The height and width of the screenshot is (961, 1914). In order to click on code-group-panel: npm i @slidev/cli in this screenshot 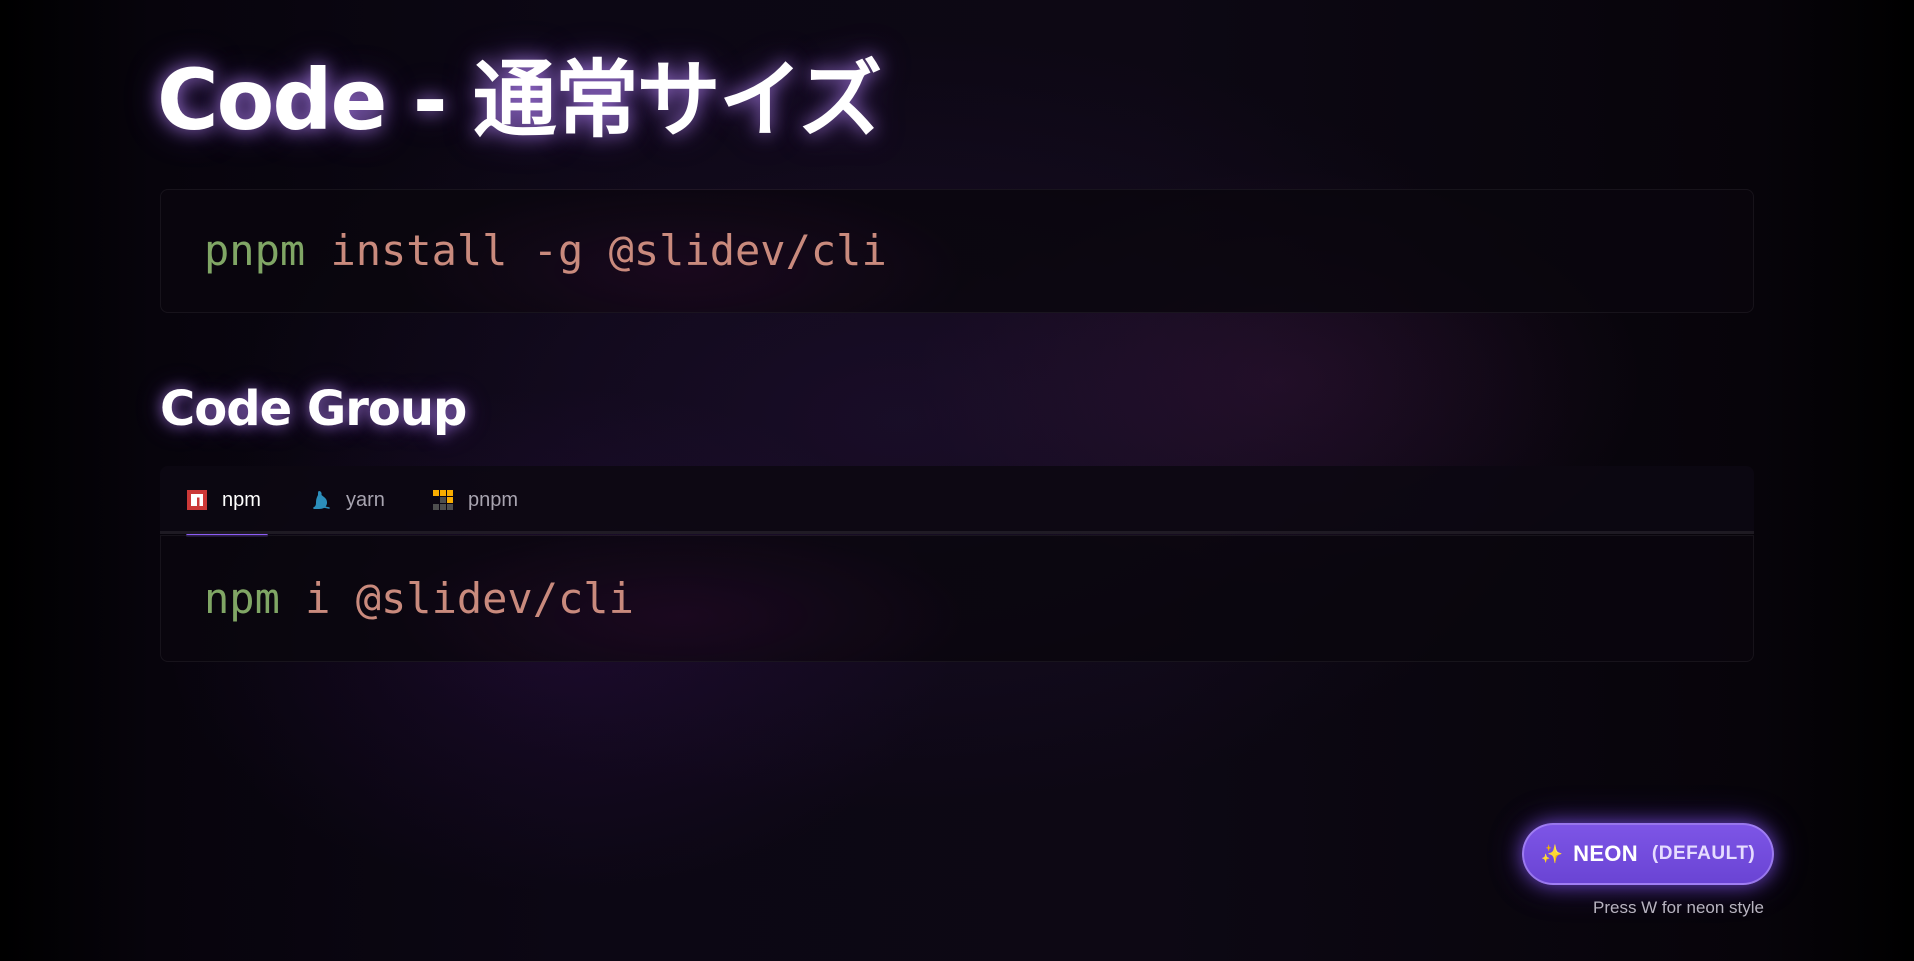, I will do `click(957, 598)`.